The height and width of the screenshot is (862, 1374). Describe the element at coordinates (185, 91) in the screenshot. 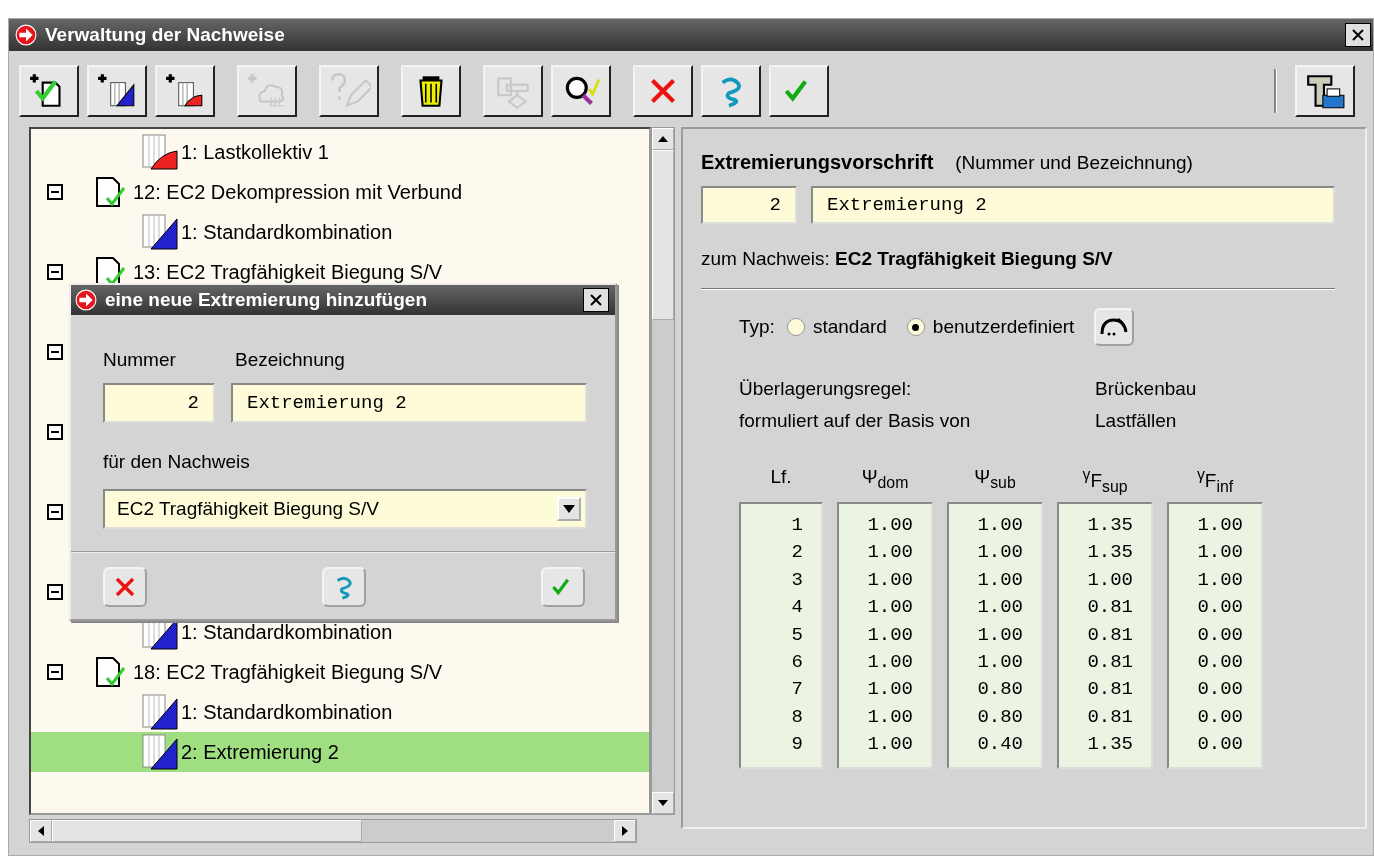

I see `add-collective-button` at that location.